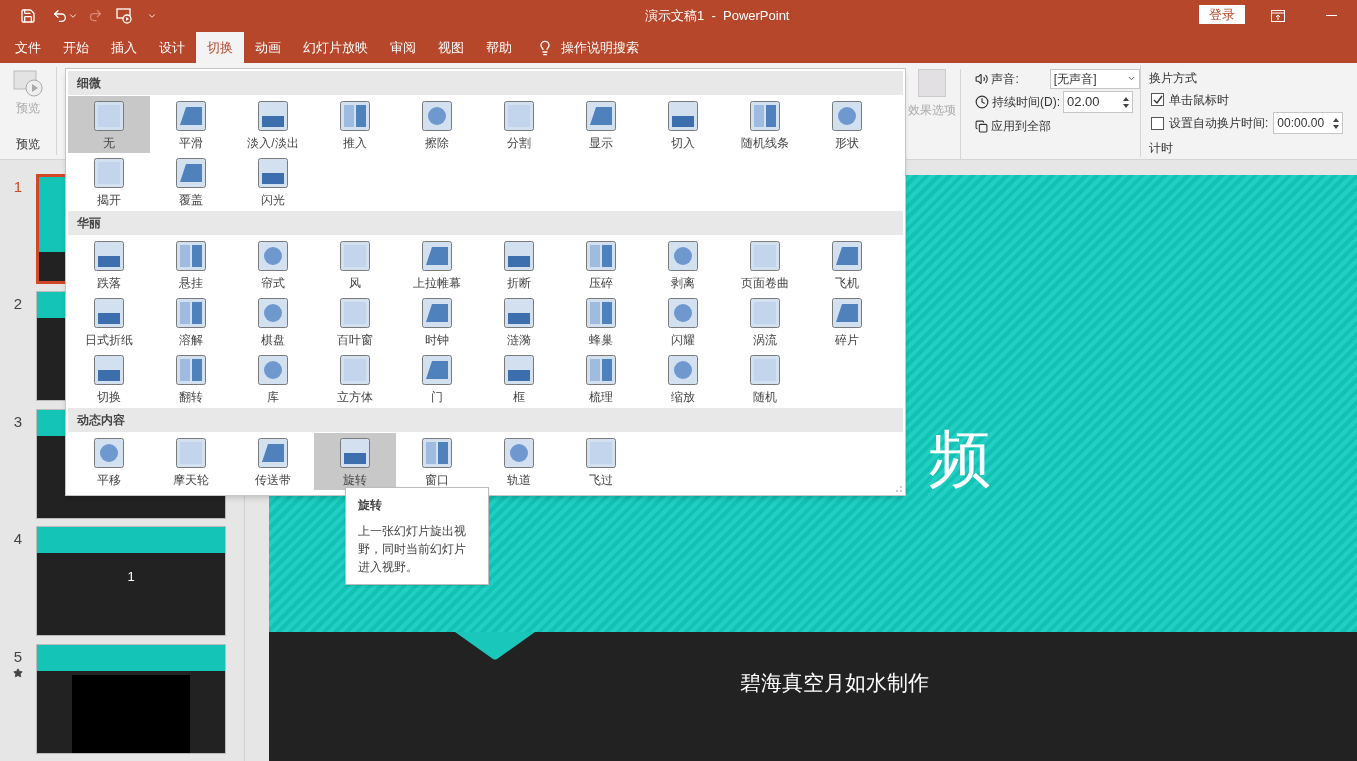 Image resolution: width=1357 pixels, height=761 pixels. I want to click on transition-option: 分割, so click(519, 124).